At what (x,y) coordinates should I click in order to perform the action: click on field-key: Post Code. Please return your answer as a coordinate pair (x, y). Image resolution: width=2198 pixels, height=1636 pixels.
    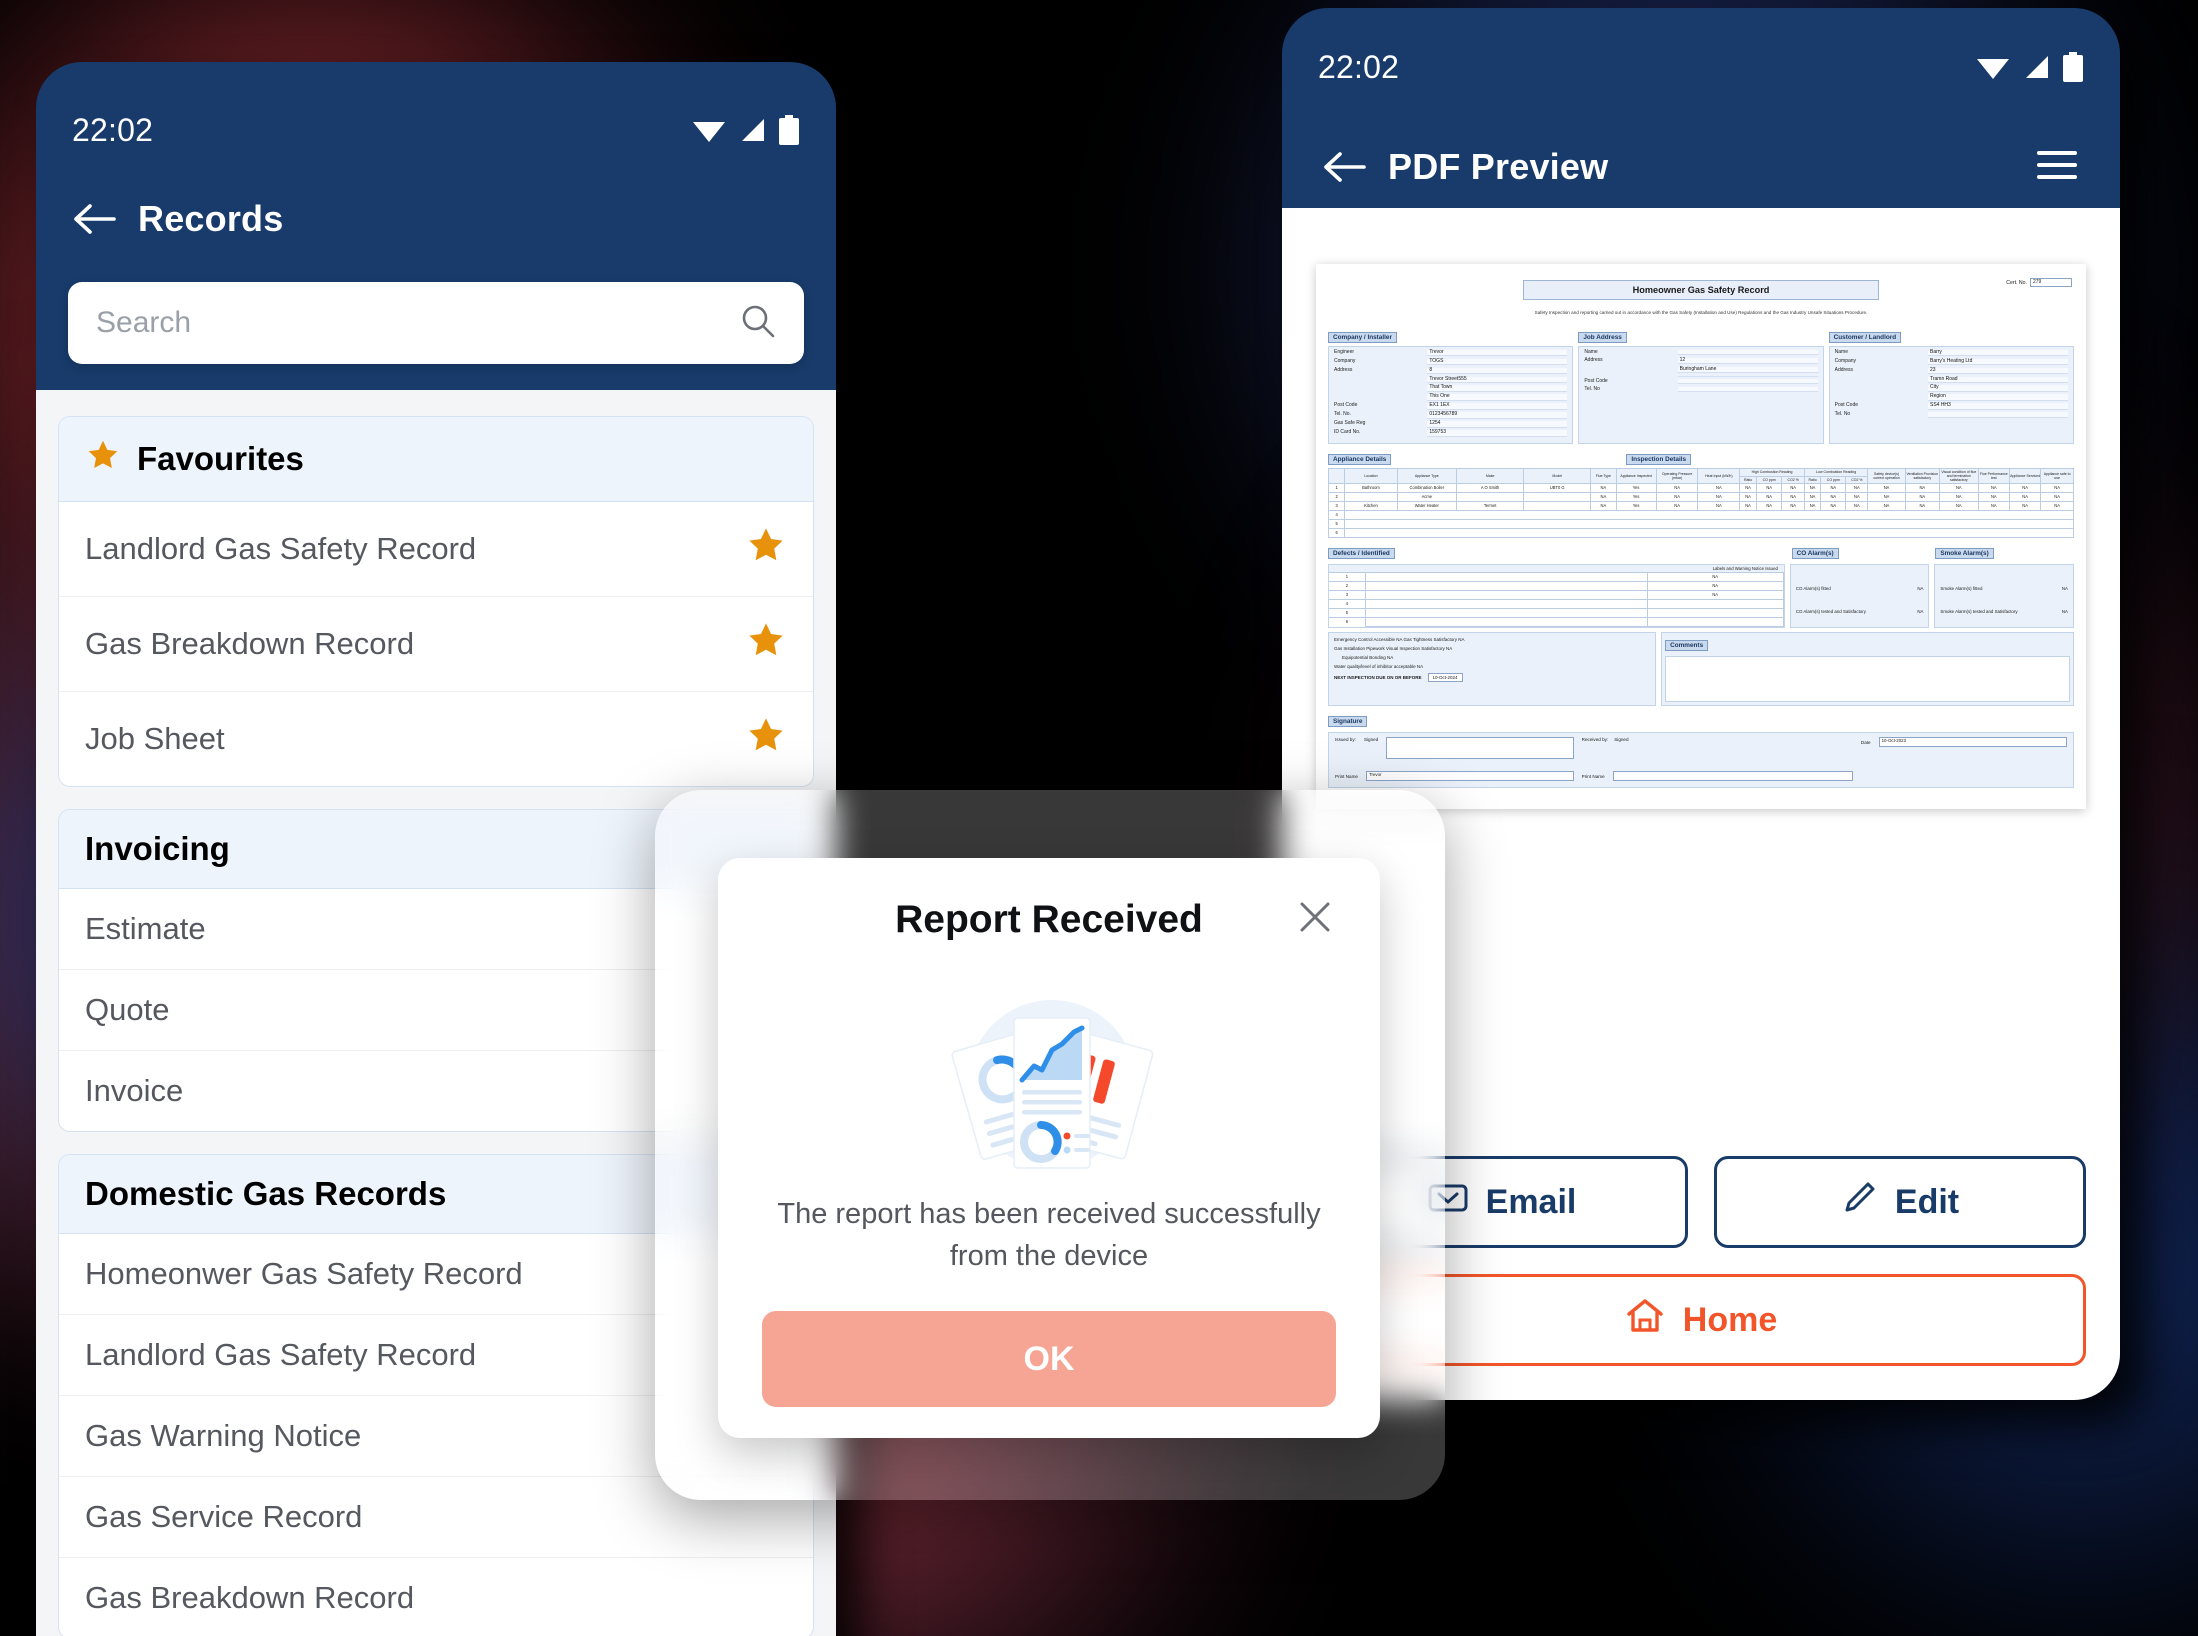
    Looking at the image, I should click on (1846, 405).